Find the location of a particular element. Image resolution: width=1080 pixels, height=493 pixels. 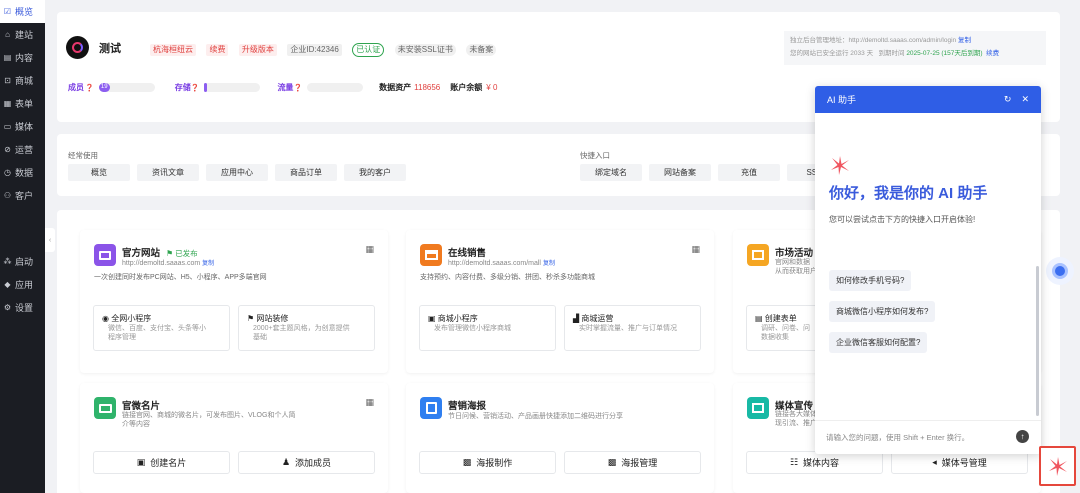

quick-entry-button: 网站备案 is located at coordinates (680, 172).